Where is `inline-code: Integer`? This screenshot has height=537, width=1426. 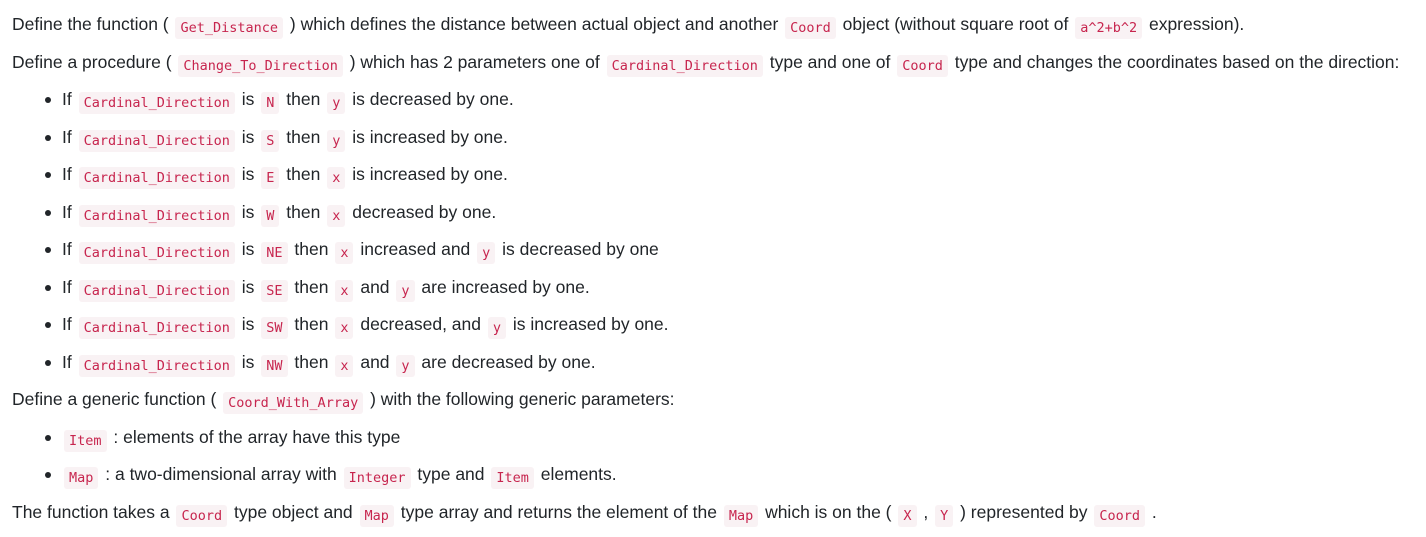 inline-code: Integer is located at coordinates (377, 478).